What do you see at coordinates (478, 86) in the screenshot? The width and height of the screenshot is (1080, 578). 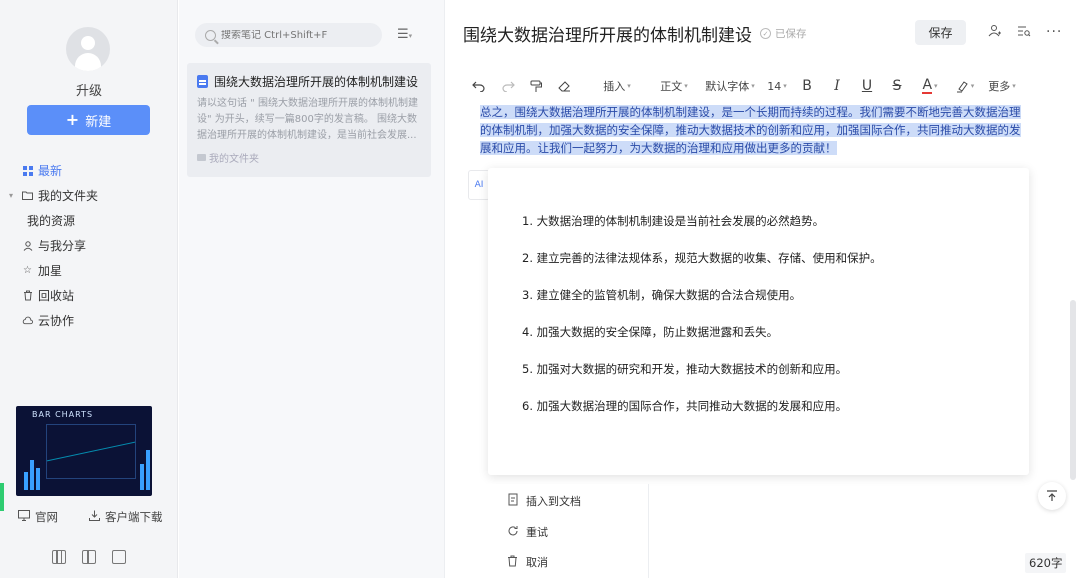 I see `undo-icon` at bounding box center [478, 86].